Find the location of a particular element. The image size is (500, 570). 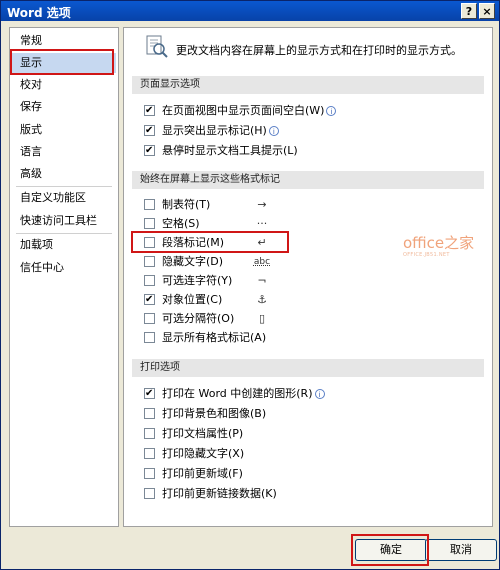

cancel-button: 取消 is located at coordinates (461, 550).